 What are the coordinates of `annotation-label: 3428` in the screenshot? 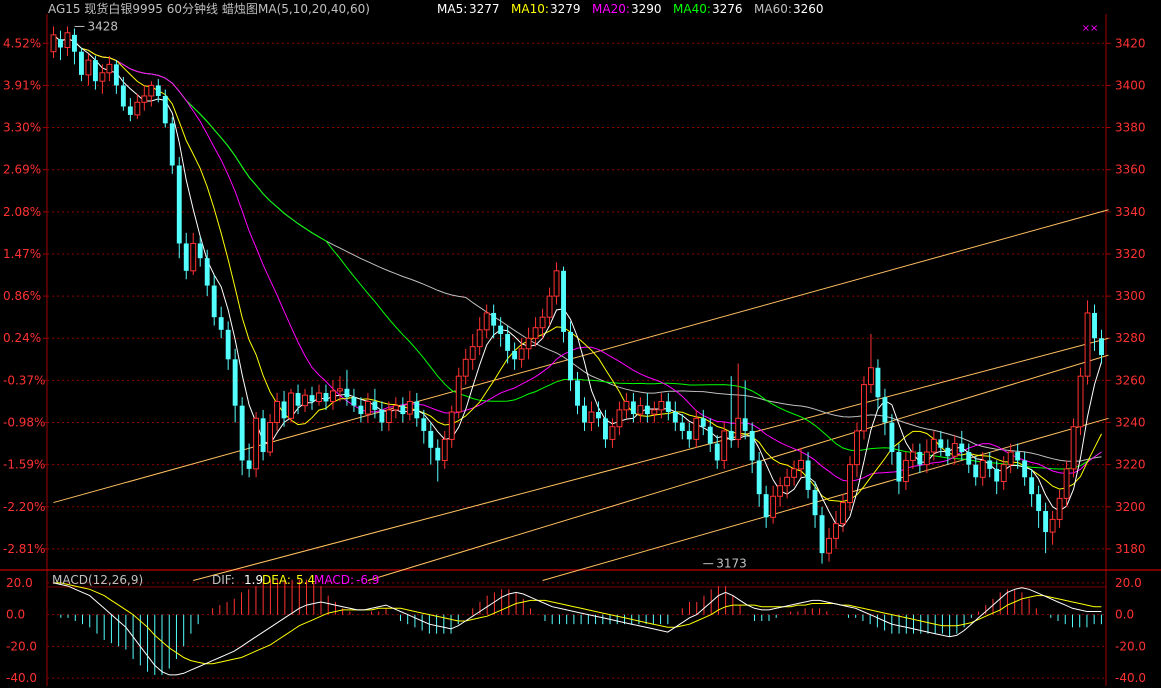 It's located at (102, 26).